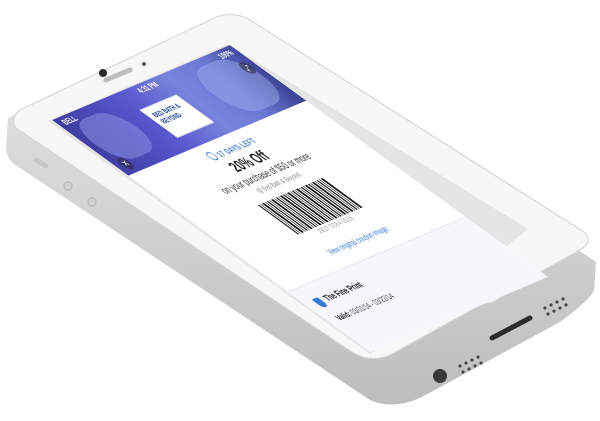 Image resolution: width=600 pixels, height=421 pixels. What do you see at coordinates (343, 291) in the screenshot?
I see `fine-print-title: The Fine Print` at bounding box center [343, 291].